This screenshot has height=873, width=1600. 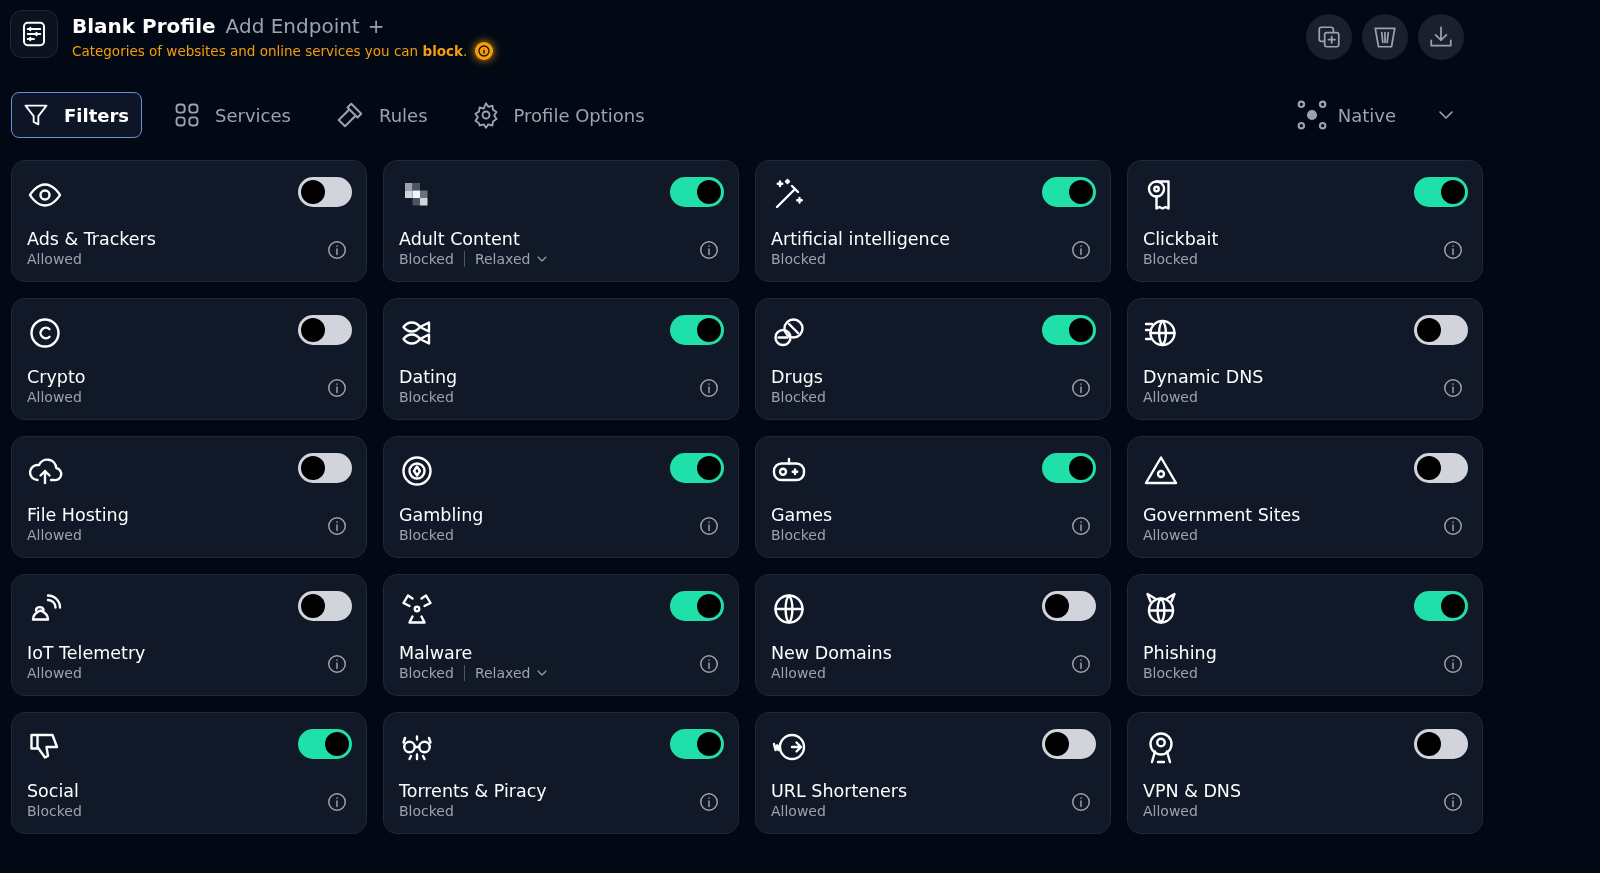 What do you see at coordinates (1203, 377) in the screenshot?
I see `filter-name: Dynamic DNS` at bounding box center [1203, 377].